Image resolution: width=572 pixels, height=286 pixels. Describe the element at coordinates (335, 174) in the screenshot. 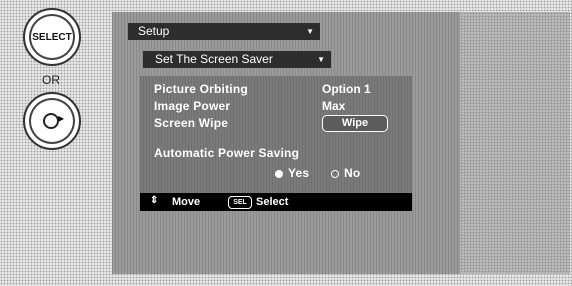

I see `radio-no-icon` at that location.